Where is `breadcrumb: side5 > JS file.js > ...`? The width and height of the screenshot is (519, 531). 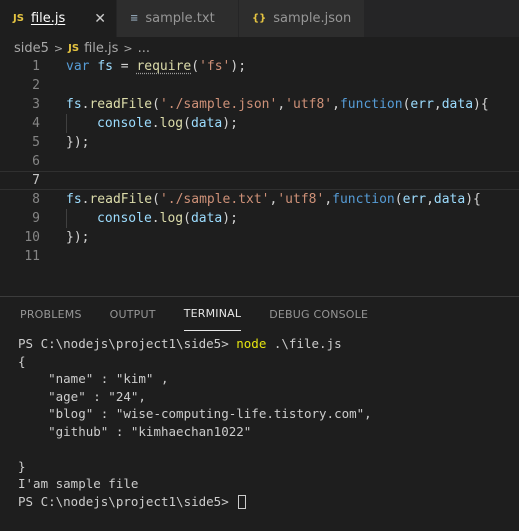 breadcrumb: side5 > JS file.js > ... is located at coordinates (259, 48).